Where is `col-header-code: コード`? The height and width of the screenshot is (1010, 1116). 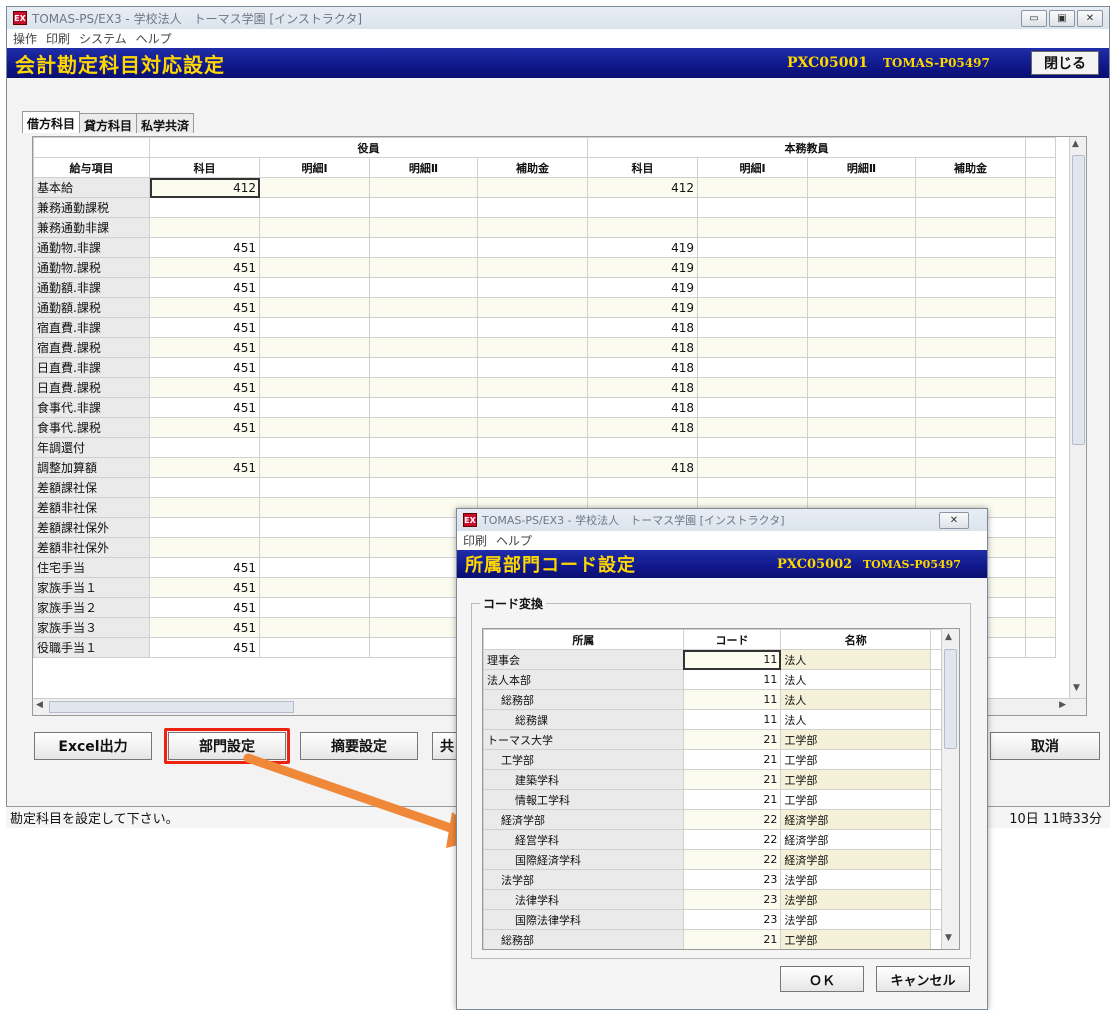
col-header-code: コード is located at coordinates (732, 639).